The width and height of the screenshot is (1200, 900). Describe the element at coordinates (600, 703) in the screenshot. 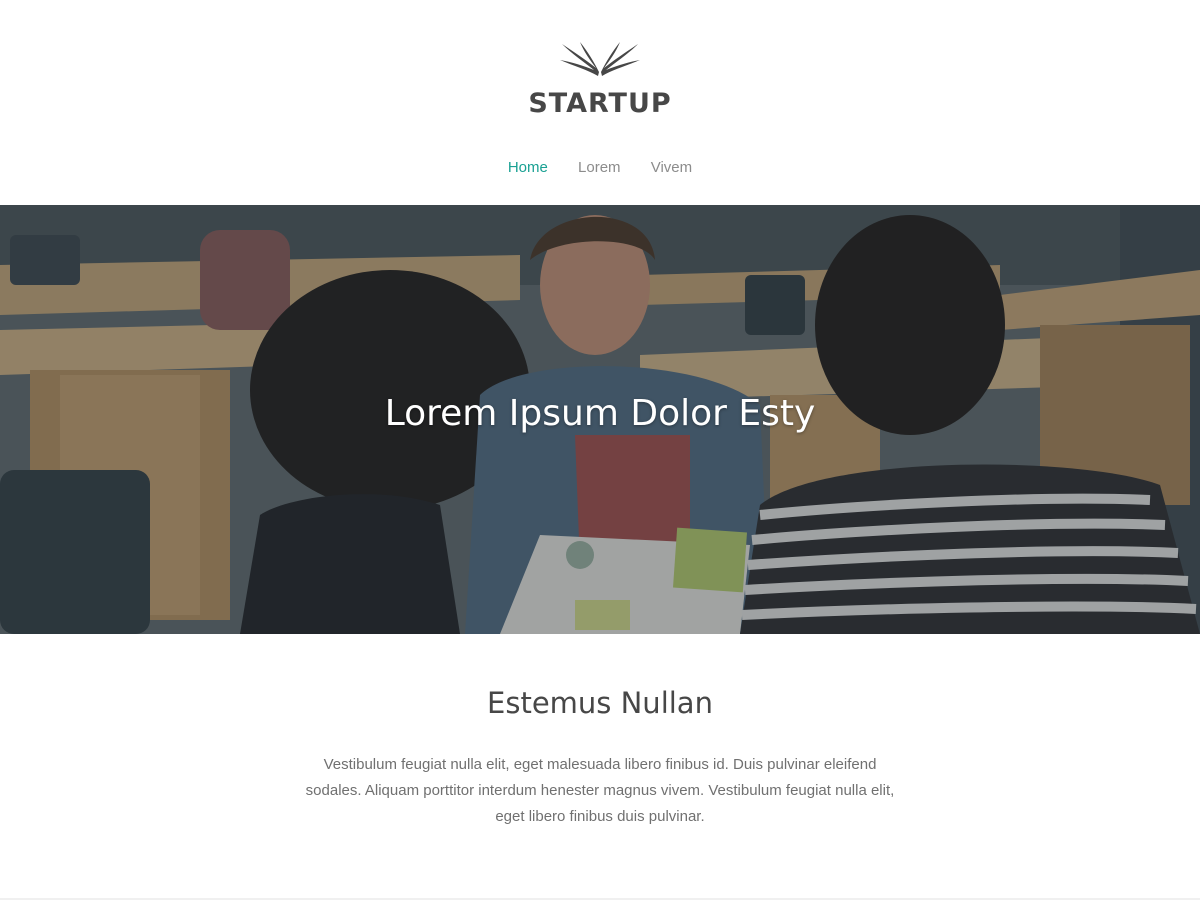

I see `section-title: Estemus Nullan` at that location.